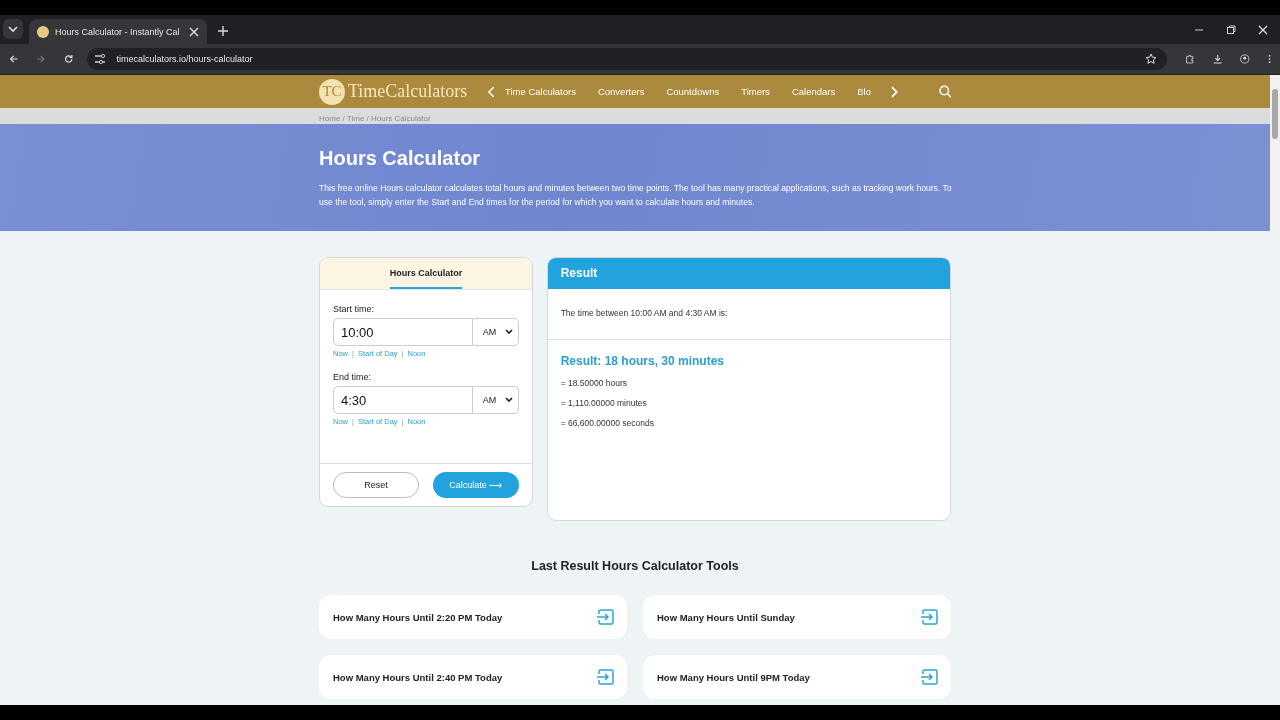  I want to click on restore-icon, so click(1231, 29).